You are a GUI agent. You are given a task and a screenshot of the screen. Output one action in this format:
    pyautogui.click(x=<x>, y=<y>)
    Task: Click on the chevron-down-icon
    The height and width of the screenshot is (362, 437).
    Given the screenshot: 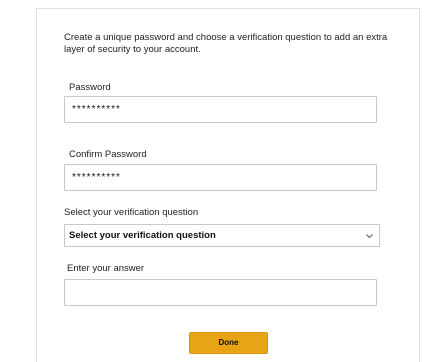 What is the action you would take?
    pyautogui.click(x=369, y=236)
    